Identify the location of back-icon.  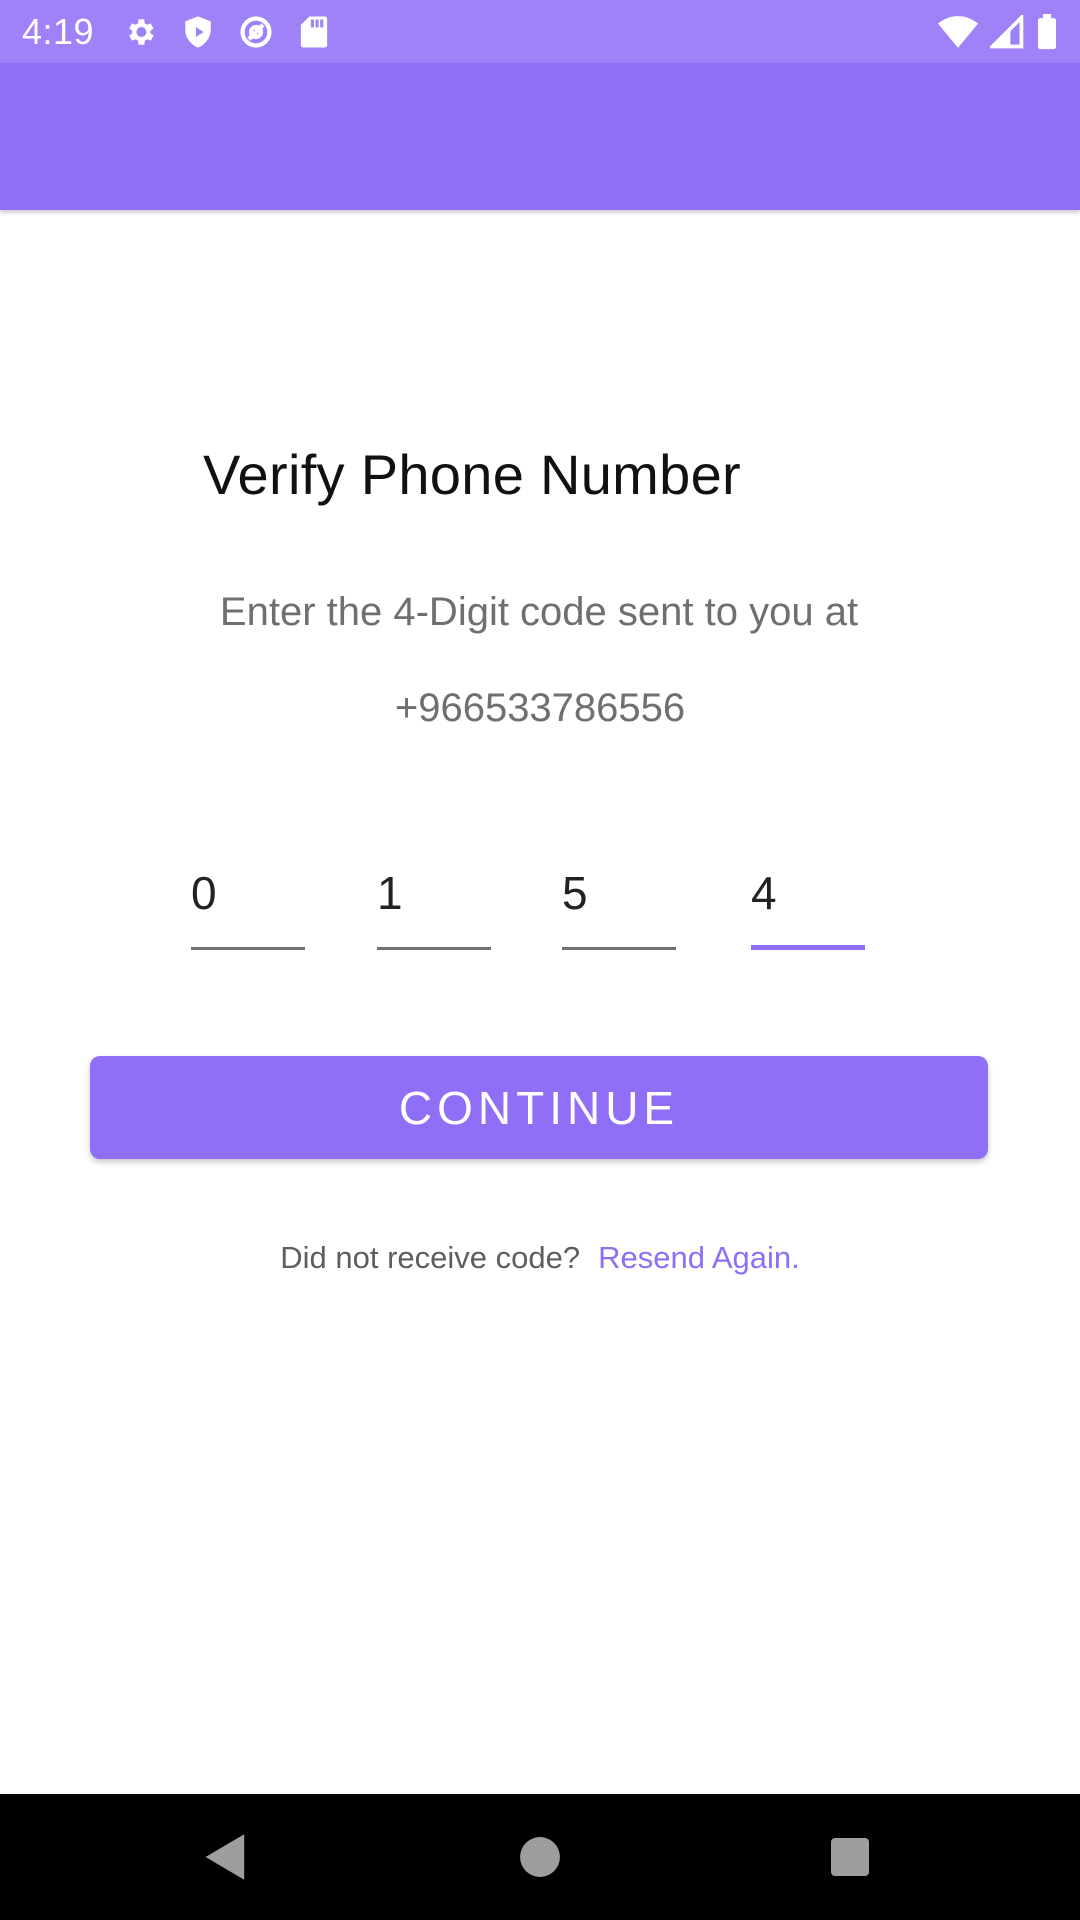
(226, 1857).